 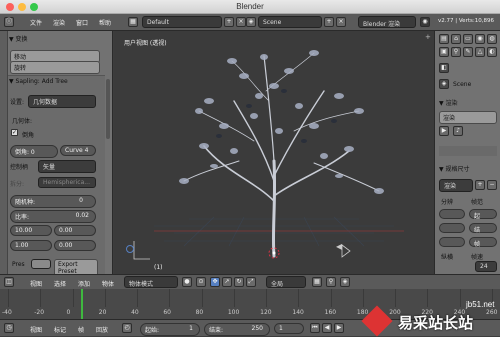 What do you see at coordinates (53, 216) in the screenshot?
I see `ratio-field: 比率: 0.02` at bounding box center [53, 216].